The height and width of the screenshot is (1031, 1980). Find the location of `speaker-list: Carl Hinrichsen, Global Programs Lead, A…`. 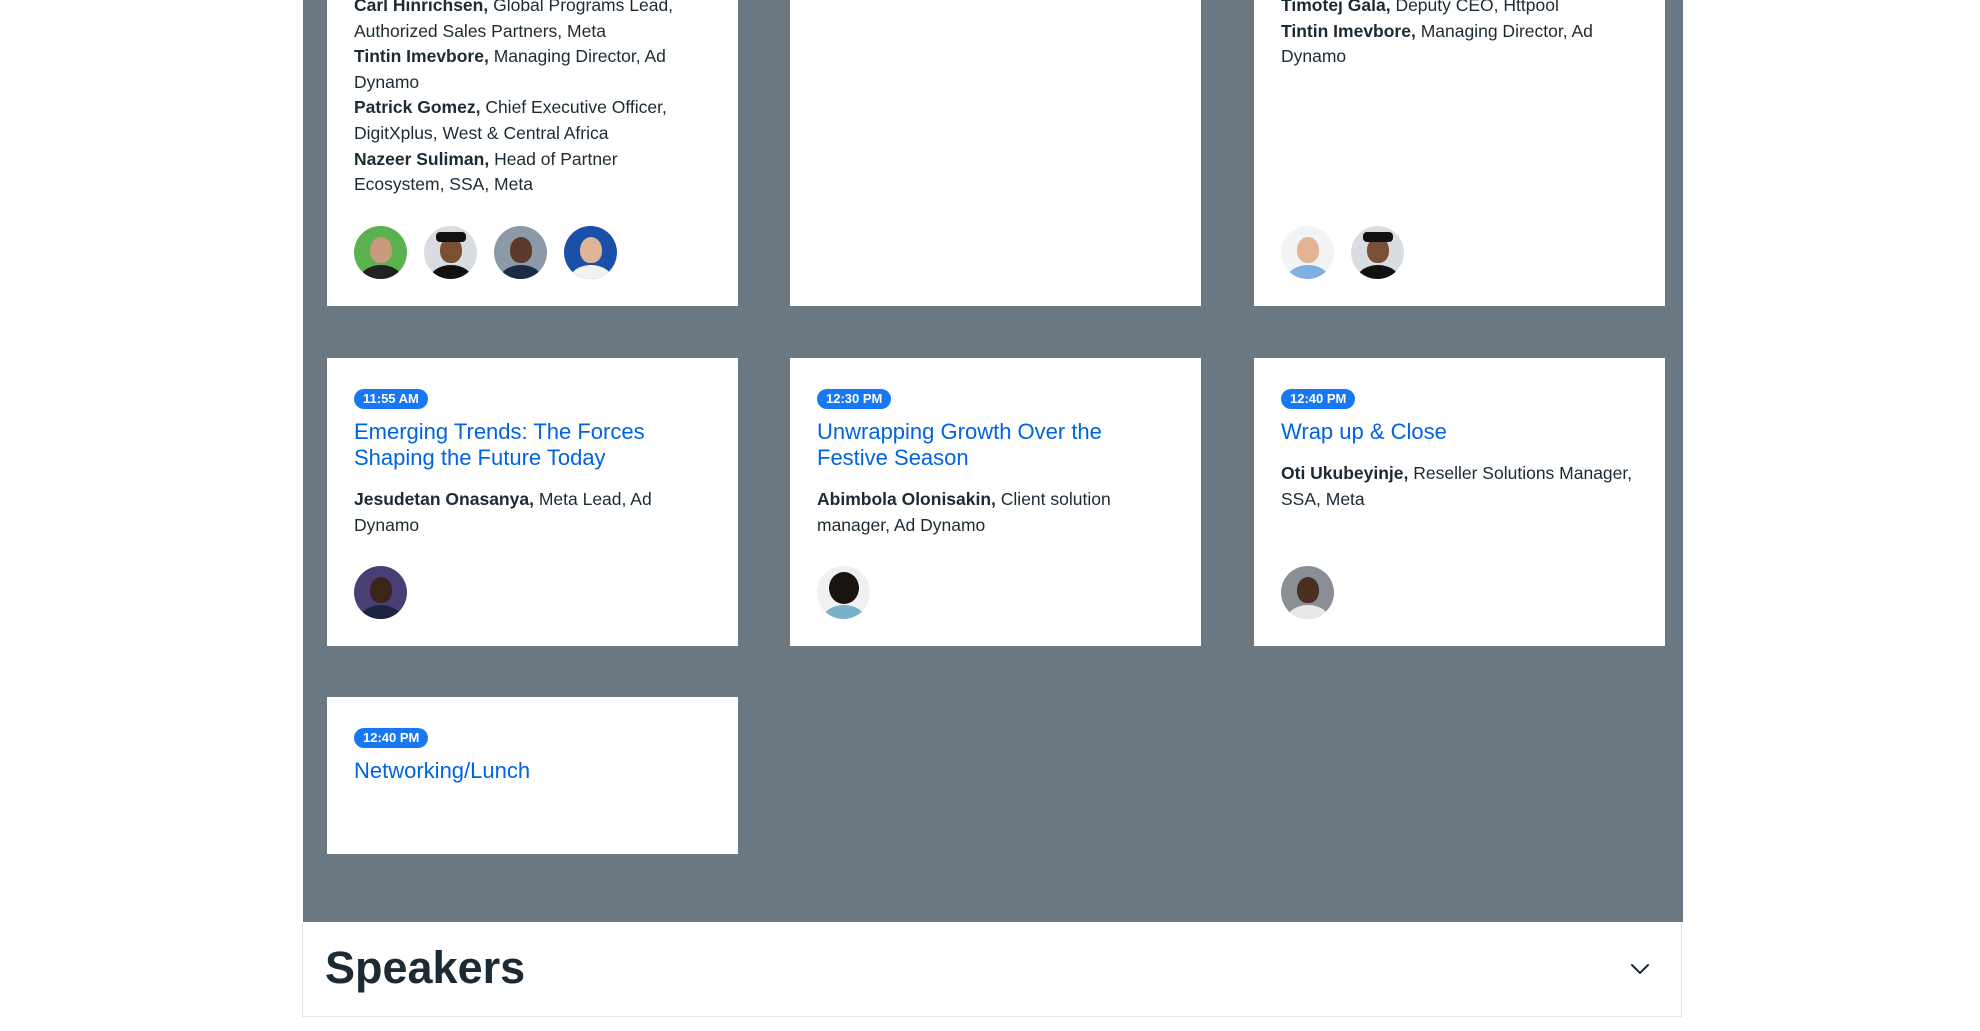

speaker-list: Carl Hinrichsen, Global Programs Lead, A… is located at coordinates (532, 99).